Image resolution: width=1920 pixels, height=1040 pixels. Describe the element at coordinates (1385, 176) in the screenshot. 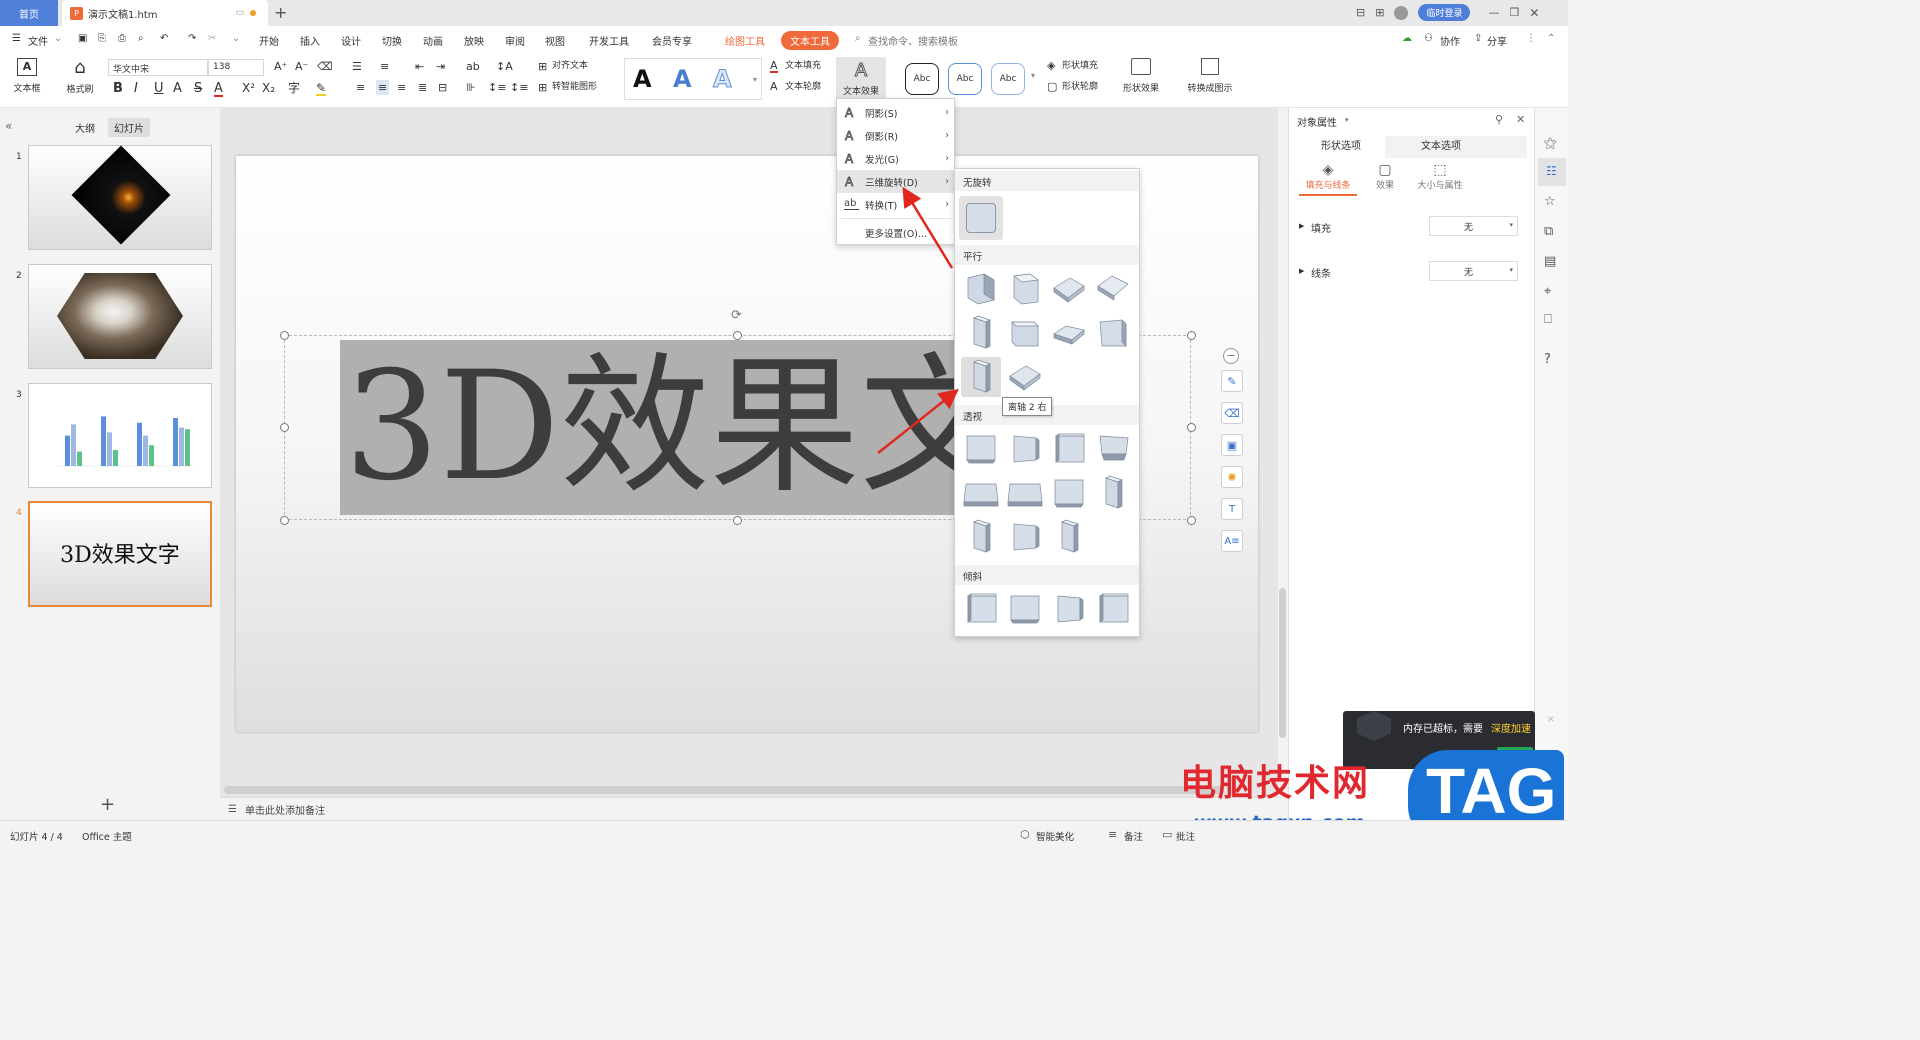

I see `subtab-effects: ▢ 效果` at that location.